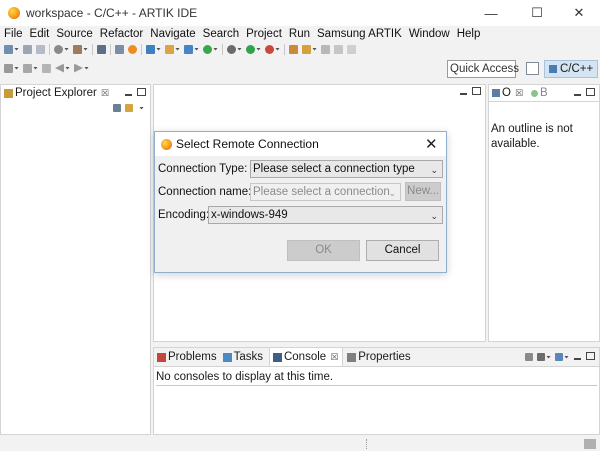  What do you see at coordinates (476, 92) in the screenshot?
I see `maximize-editor-icon` at bounding box center [476, 92].